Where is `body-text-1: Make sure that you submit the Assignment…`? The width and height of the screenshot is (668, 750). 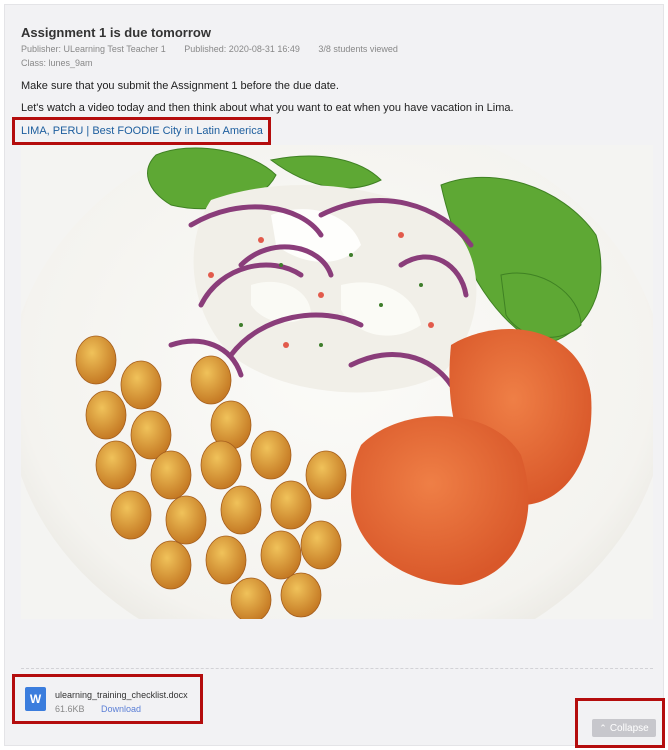
body-text-1: Make sure that you submit the Assignment… is located at coordinates (180, 86).